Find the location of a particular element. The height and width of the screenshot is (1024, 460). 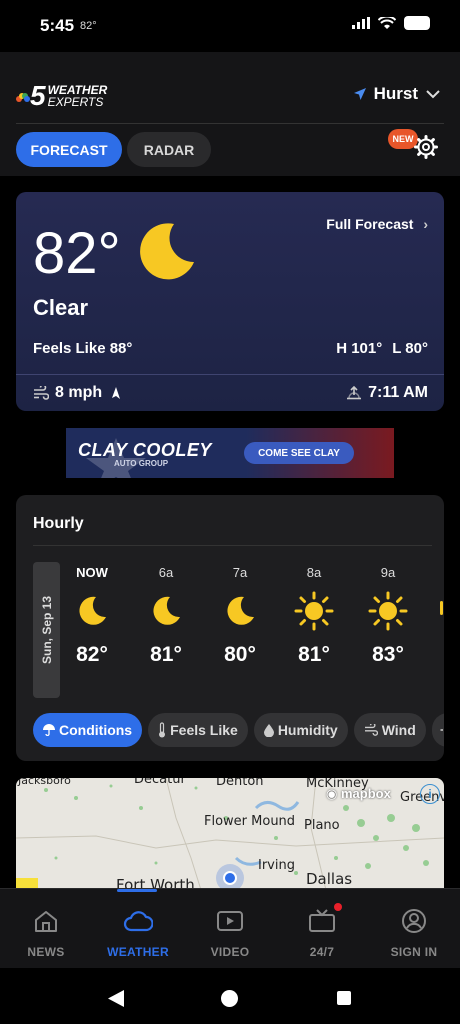

bottom-nav: NEWS WEATHER VIDEO 24/7 SIGN IN is located at coordinates (230, 928).